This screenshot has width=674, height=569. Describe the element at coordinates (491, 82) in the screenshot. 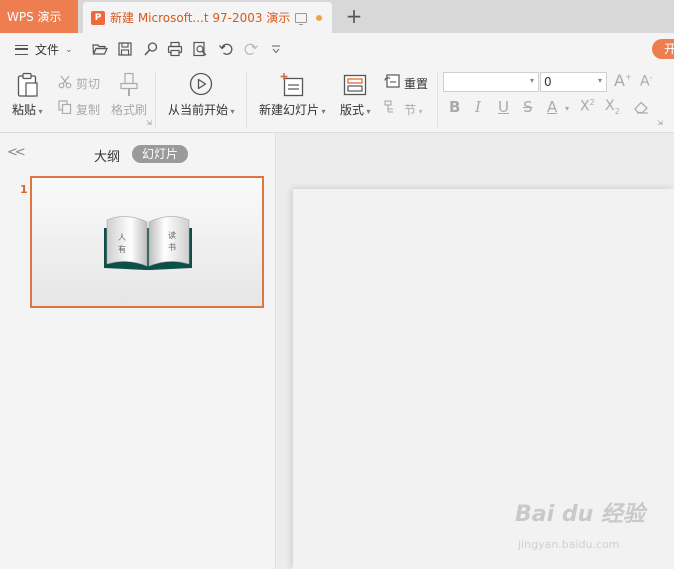

I see `font-name-combo: ▾` at that location.